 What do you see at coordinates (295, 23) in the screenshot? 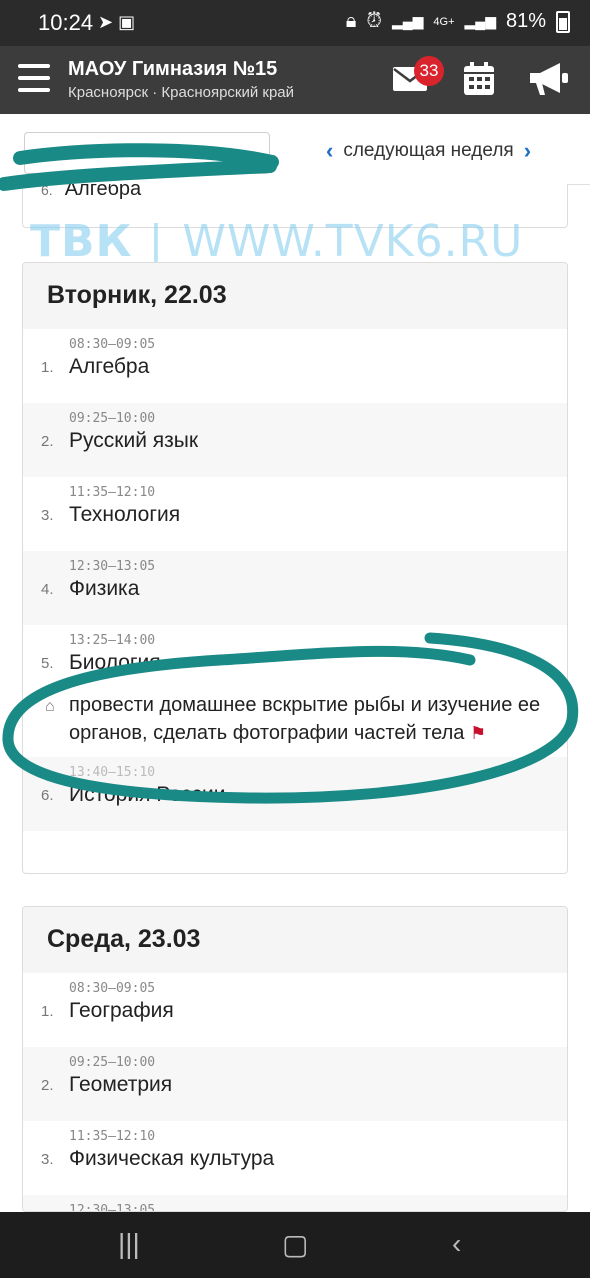
I see `status-bar: 10:24 ➤ ▣ 🔒︎ ⏰︎ ▂▄▆ 4G+ ▂▄▆ 81%` at bounding box center [295, 23].